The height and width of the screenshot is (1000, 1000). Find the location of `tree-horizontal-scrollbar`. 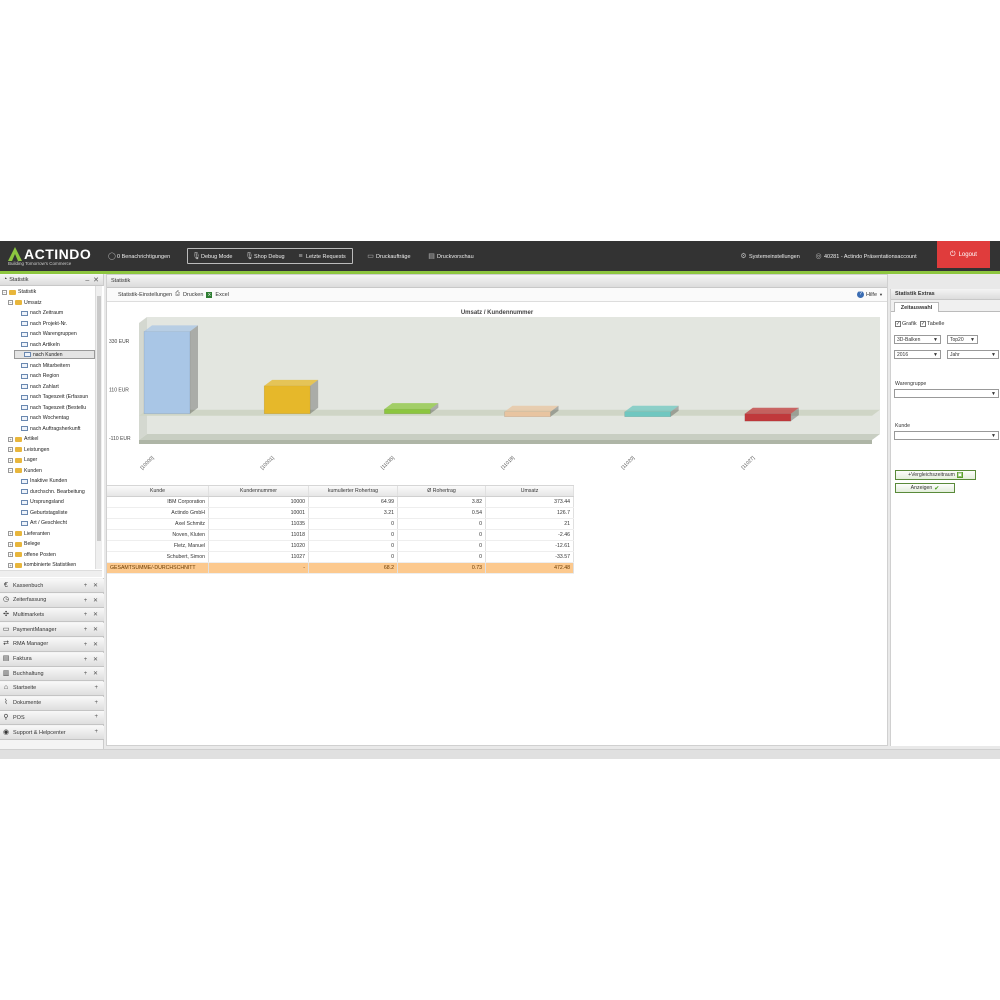

tree-horizontal-scrollbar is located at coordinates (51, 573).